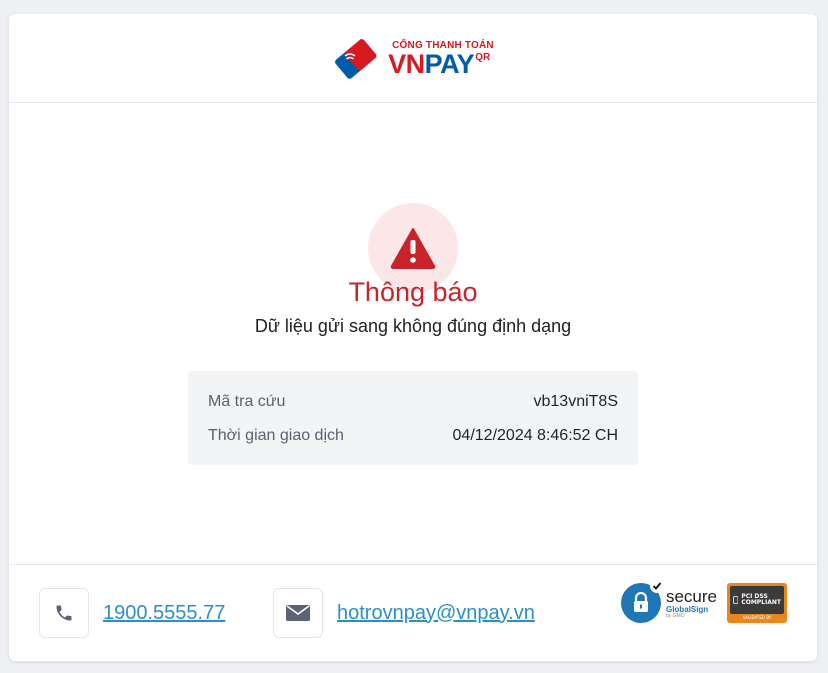 The height and width of the screenshot is (673, 828). Describe the element at coordinates (736, 600) in the screenshot. I see `pci-card-icon` at that location.